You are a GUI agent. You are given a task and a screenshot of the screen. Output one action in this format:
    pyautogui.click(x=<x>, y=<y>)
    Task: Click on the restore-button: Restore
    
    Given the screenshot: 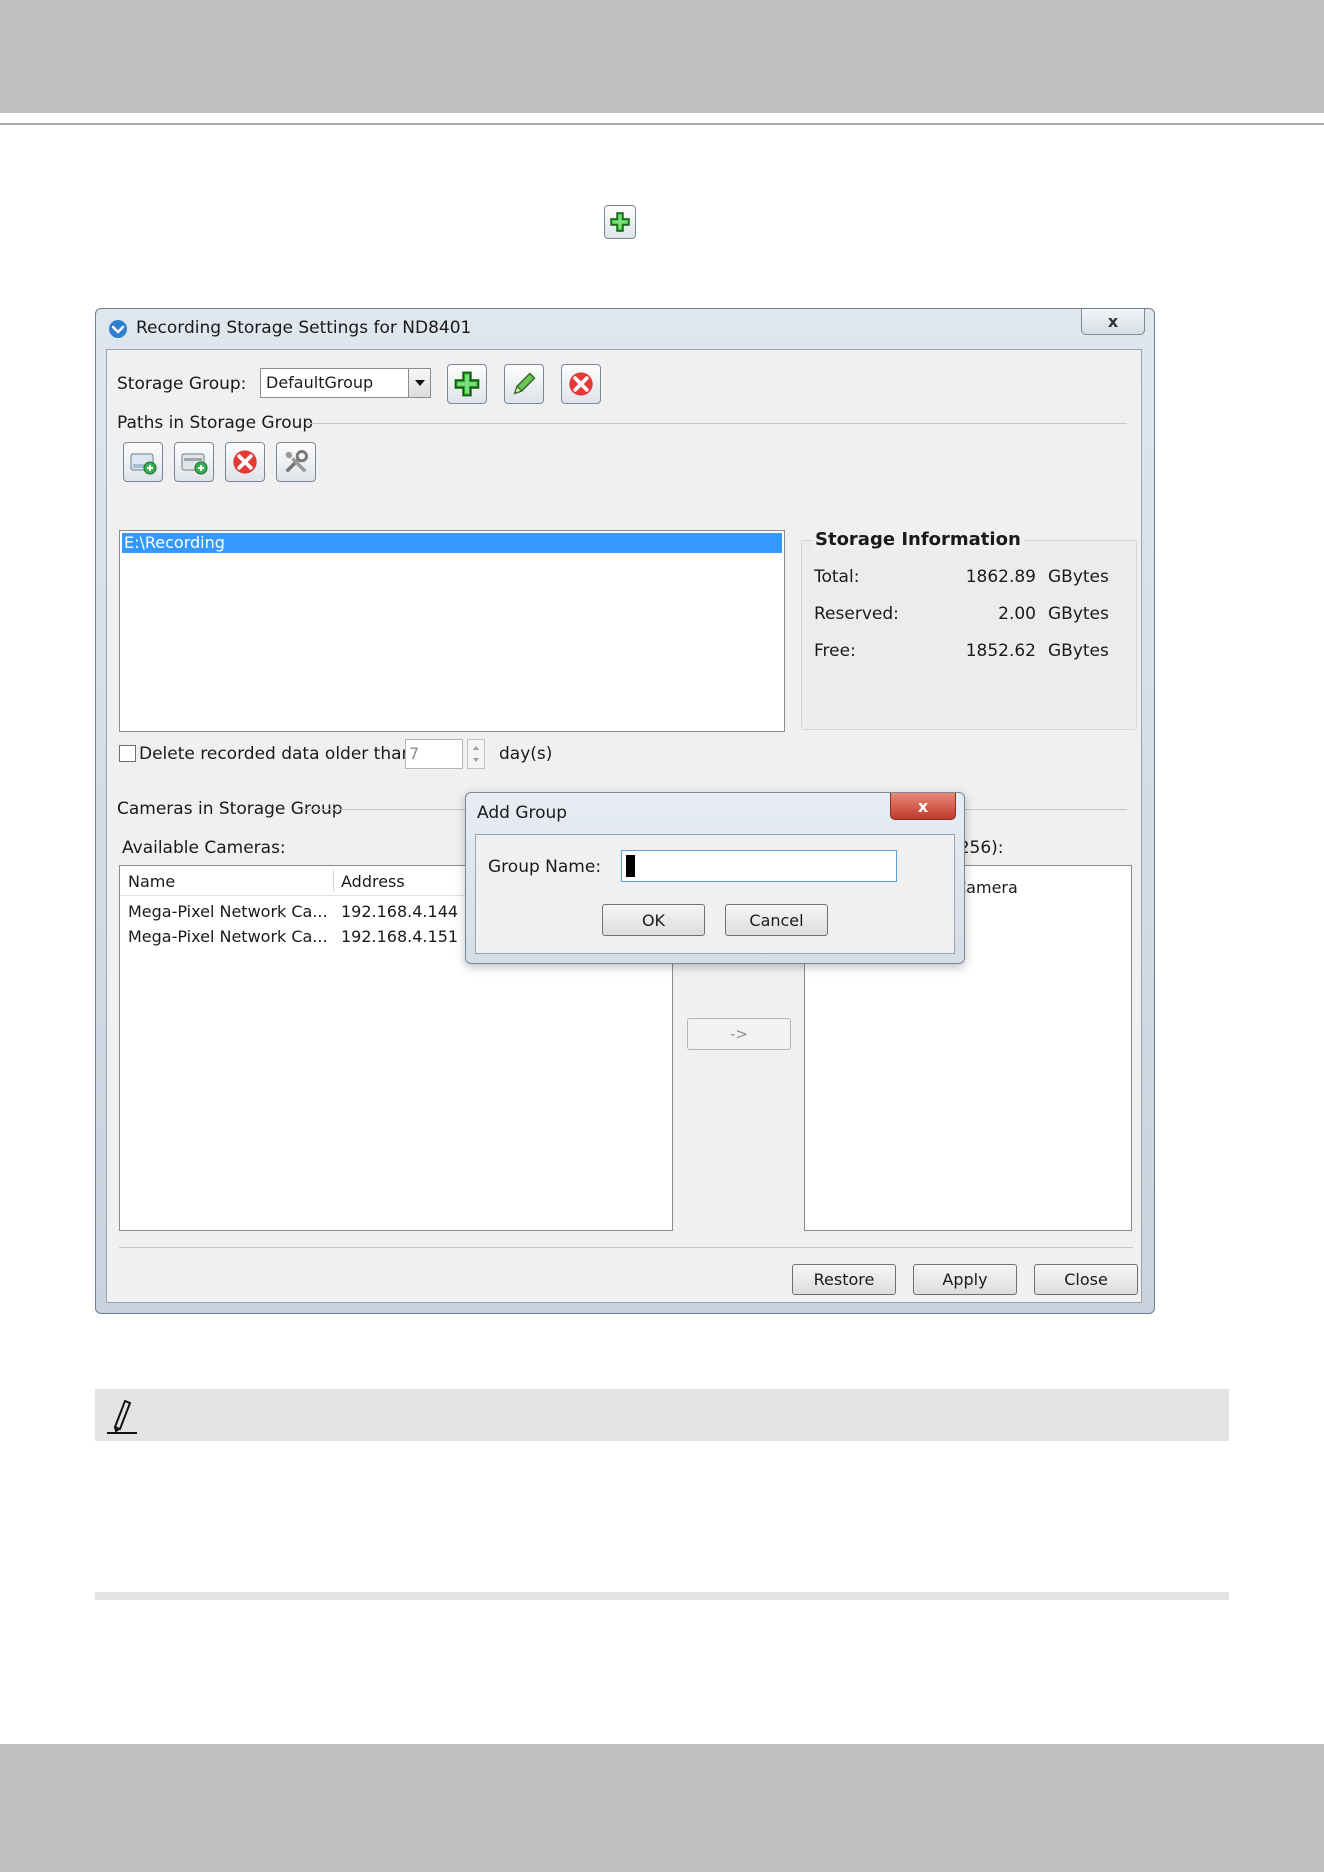 What is the action you would take?
    pyautogui.click(x=844, y=1279)
    